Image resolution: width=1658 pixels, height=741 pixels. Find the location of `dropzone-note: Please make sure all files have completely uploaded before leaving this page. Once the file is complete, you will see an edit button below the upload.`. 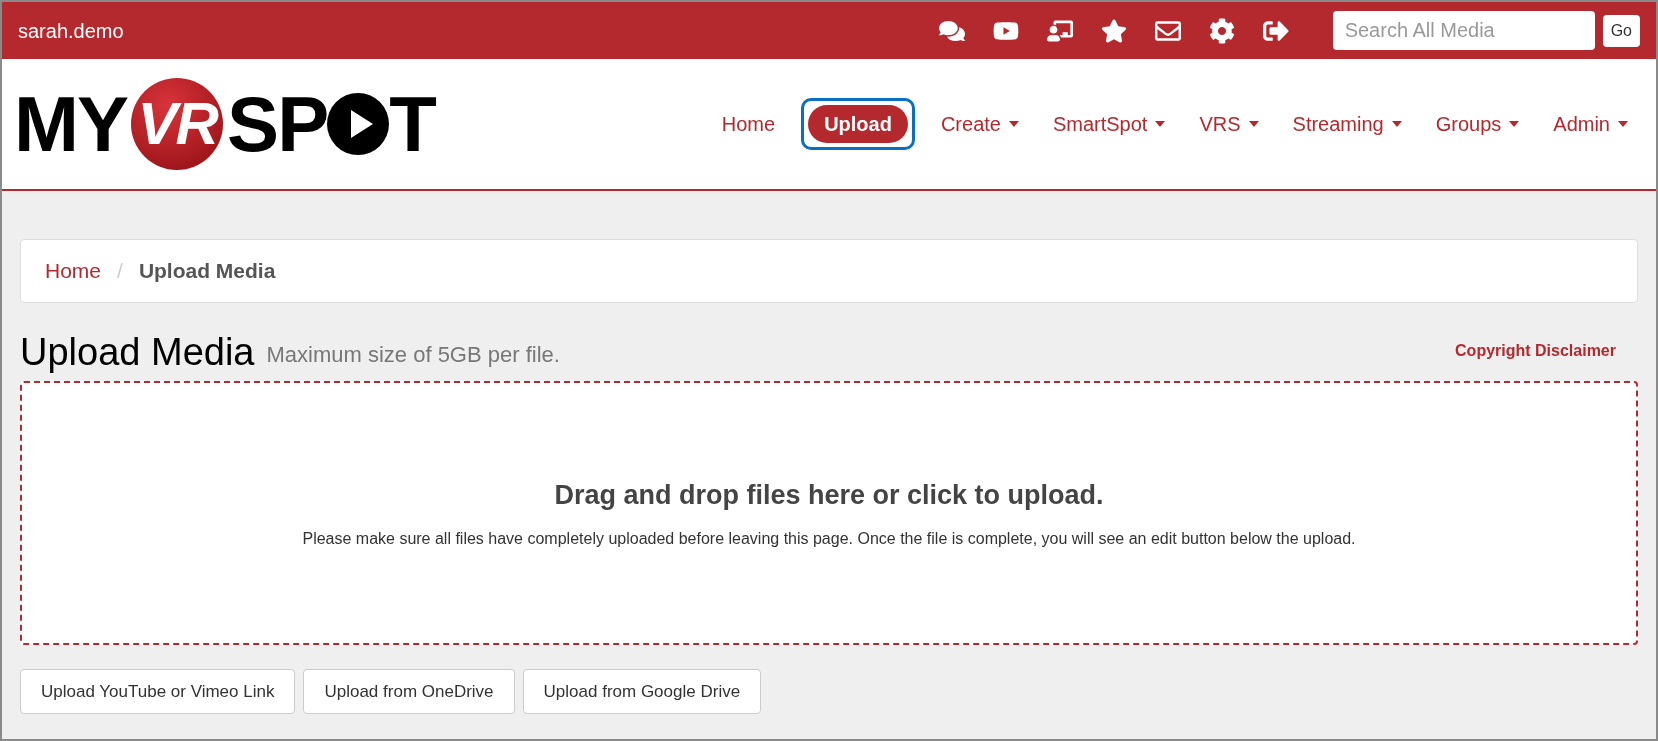

dropzone-note: Please make sure all files have completely uploaded before leaving this page. Once the file is complete, you will see an edit button below the upload. is located at coordinates (829, 539).